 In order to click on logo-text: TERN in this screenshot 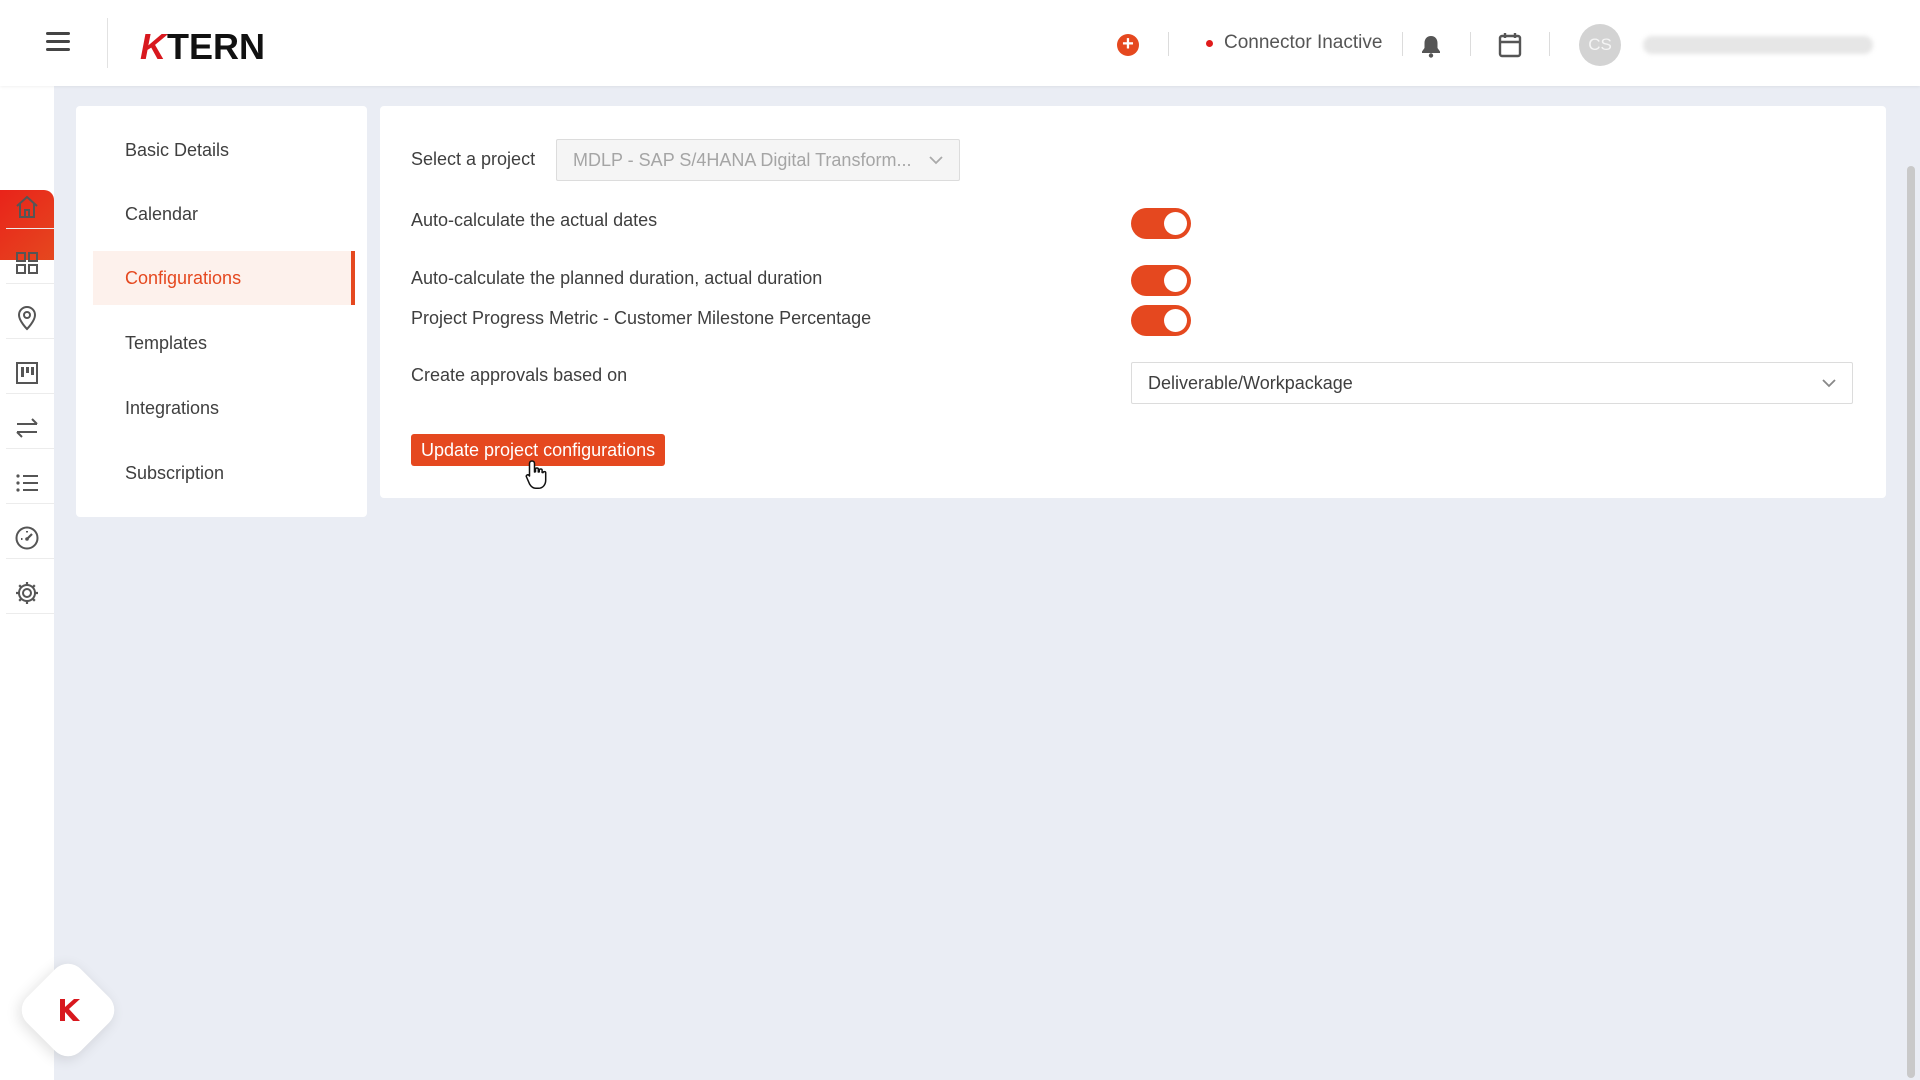, I will do `click(216, 46)`.